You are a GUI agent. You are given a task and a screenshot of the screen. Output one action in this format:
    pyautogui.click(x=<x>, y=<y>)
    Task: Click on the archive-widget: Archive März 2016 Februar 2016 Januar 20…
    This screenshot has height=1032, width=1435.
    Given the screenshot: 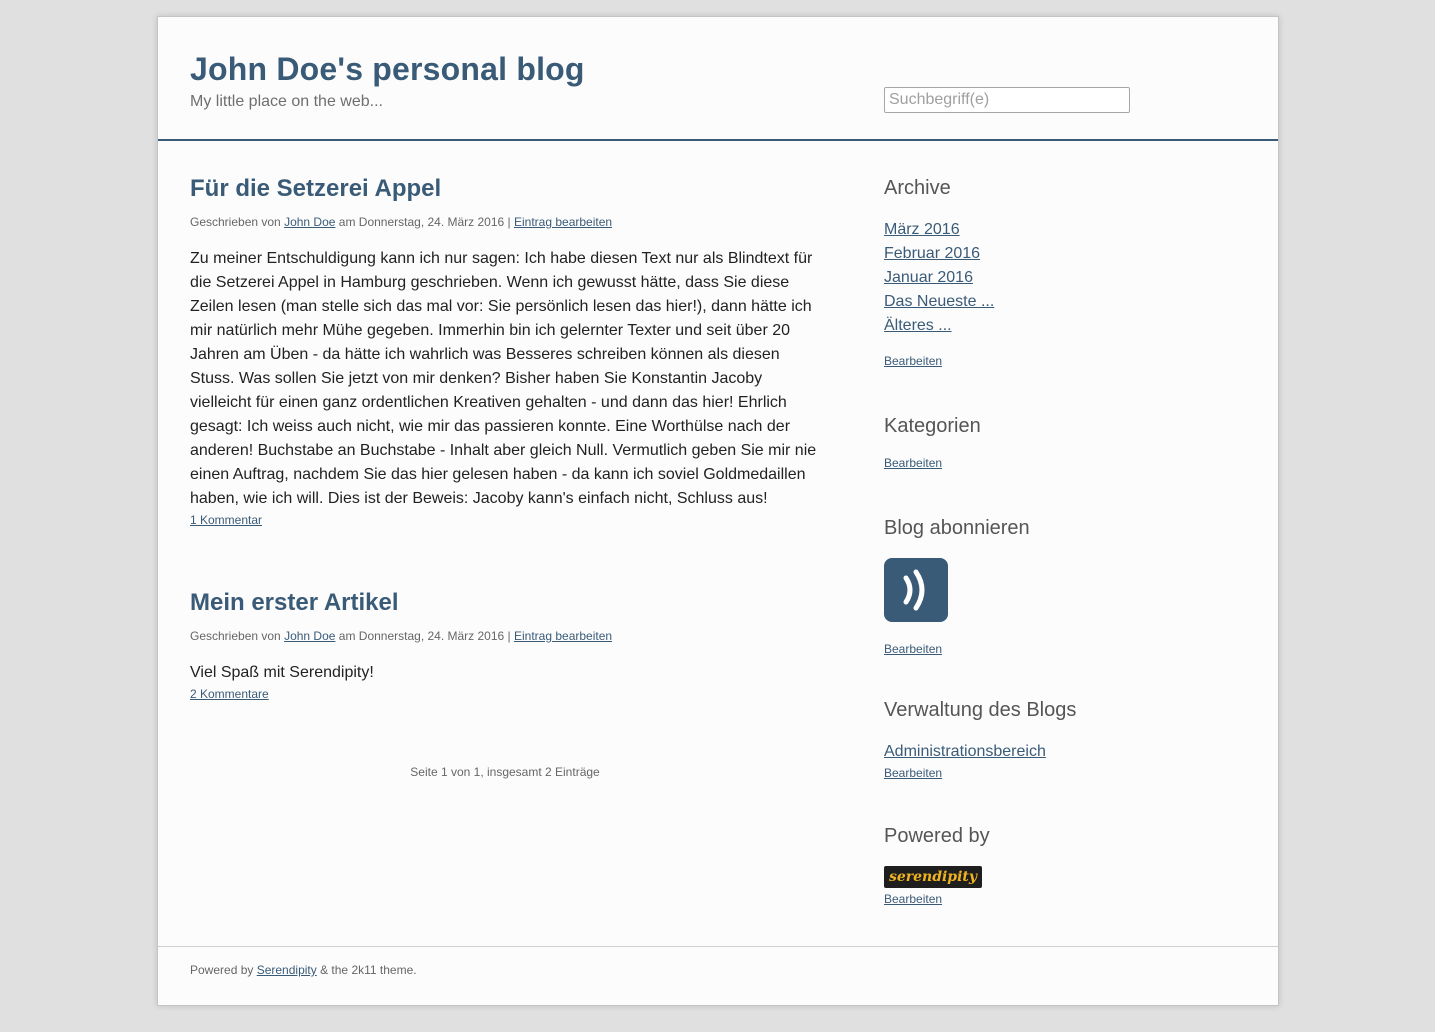 What is the action you would take?
    pyautogui.click(x=1054, y=273)
    